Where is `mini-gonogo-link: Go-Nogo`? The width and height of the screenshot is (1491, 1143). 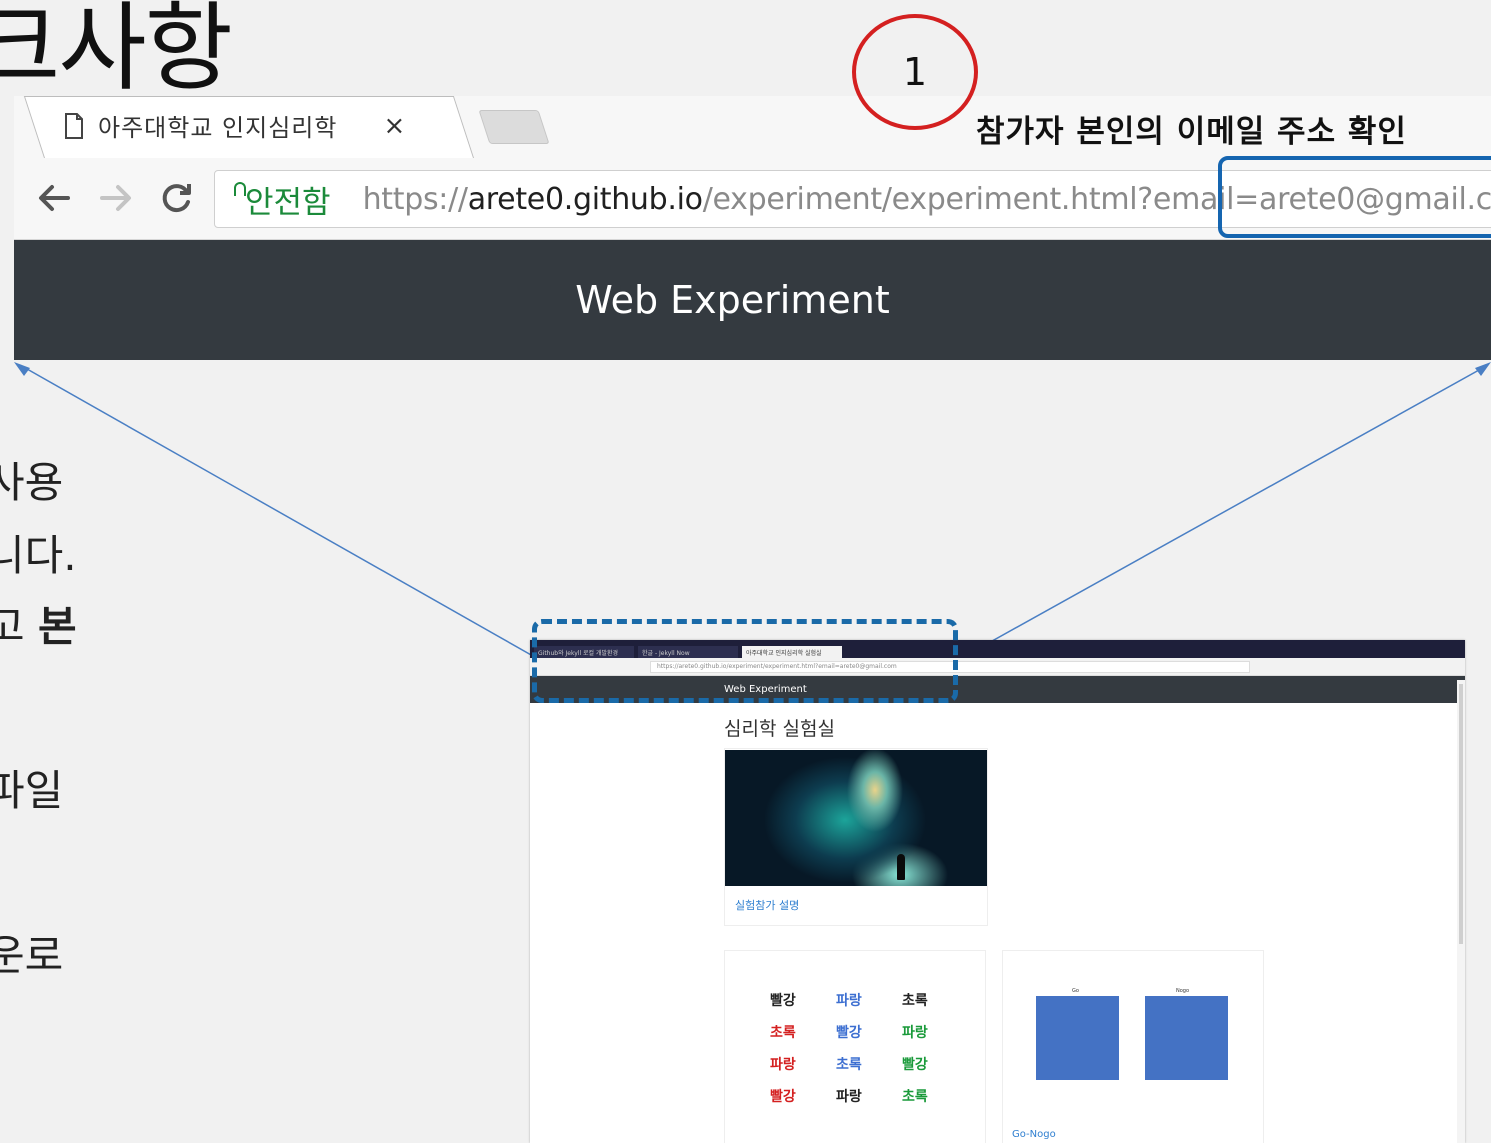
mini-gonogo-link: Go-Nogo is located at coordinates (1034, 1134).